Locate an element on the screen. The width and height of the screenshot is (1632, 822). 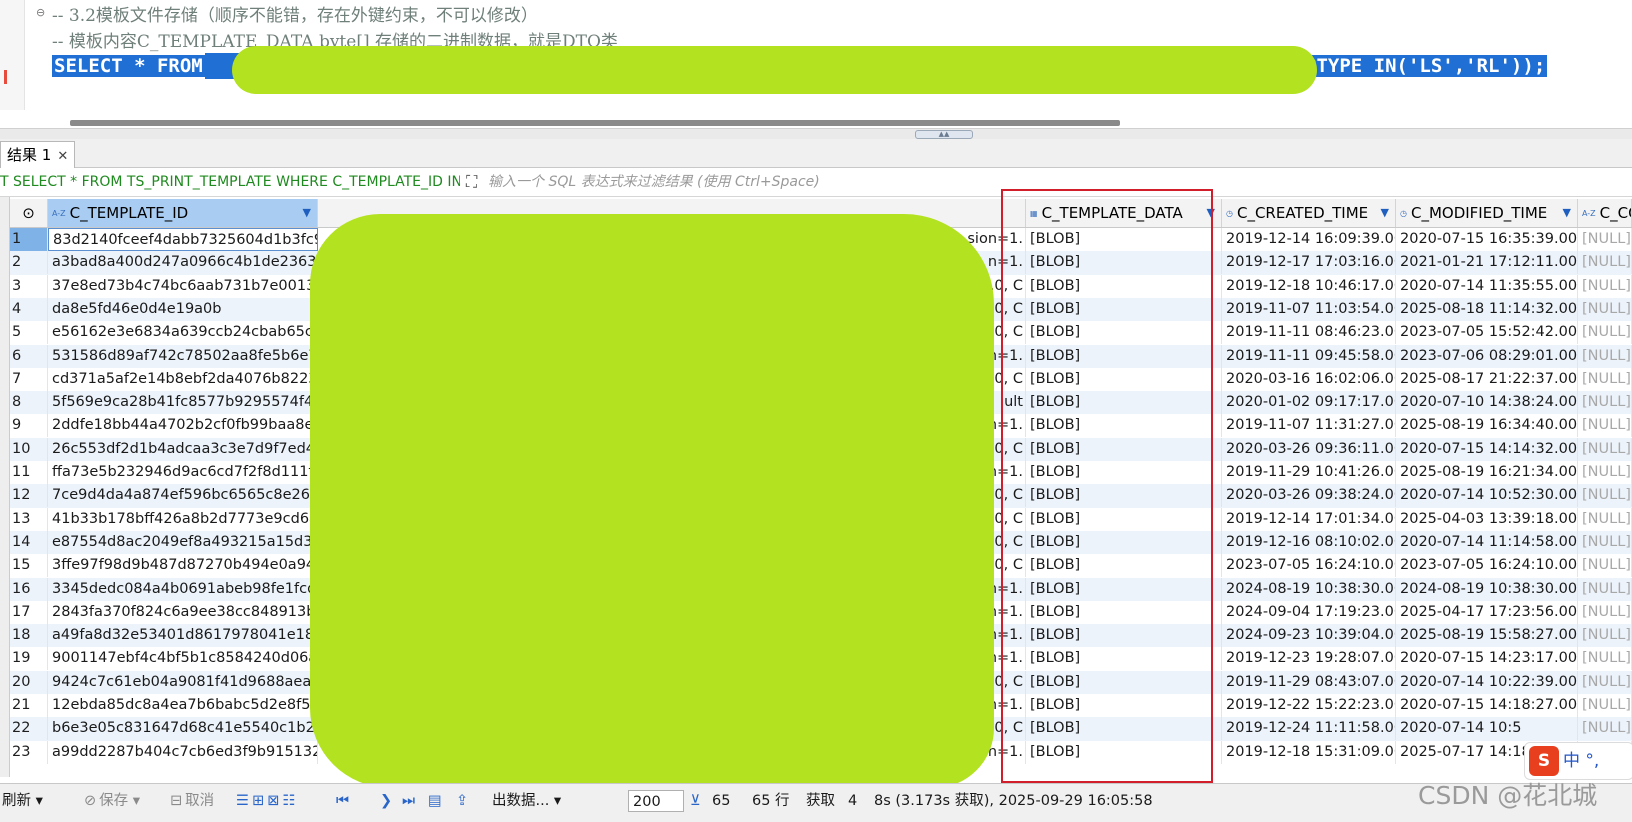
cell-created-time: 2019-12-17 17:03:16.000 is located at coordinates (1309, 263).